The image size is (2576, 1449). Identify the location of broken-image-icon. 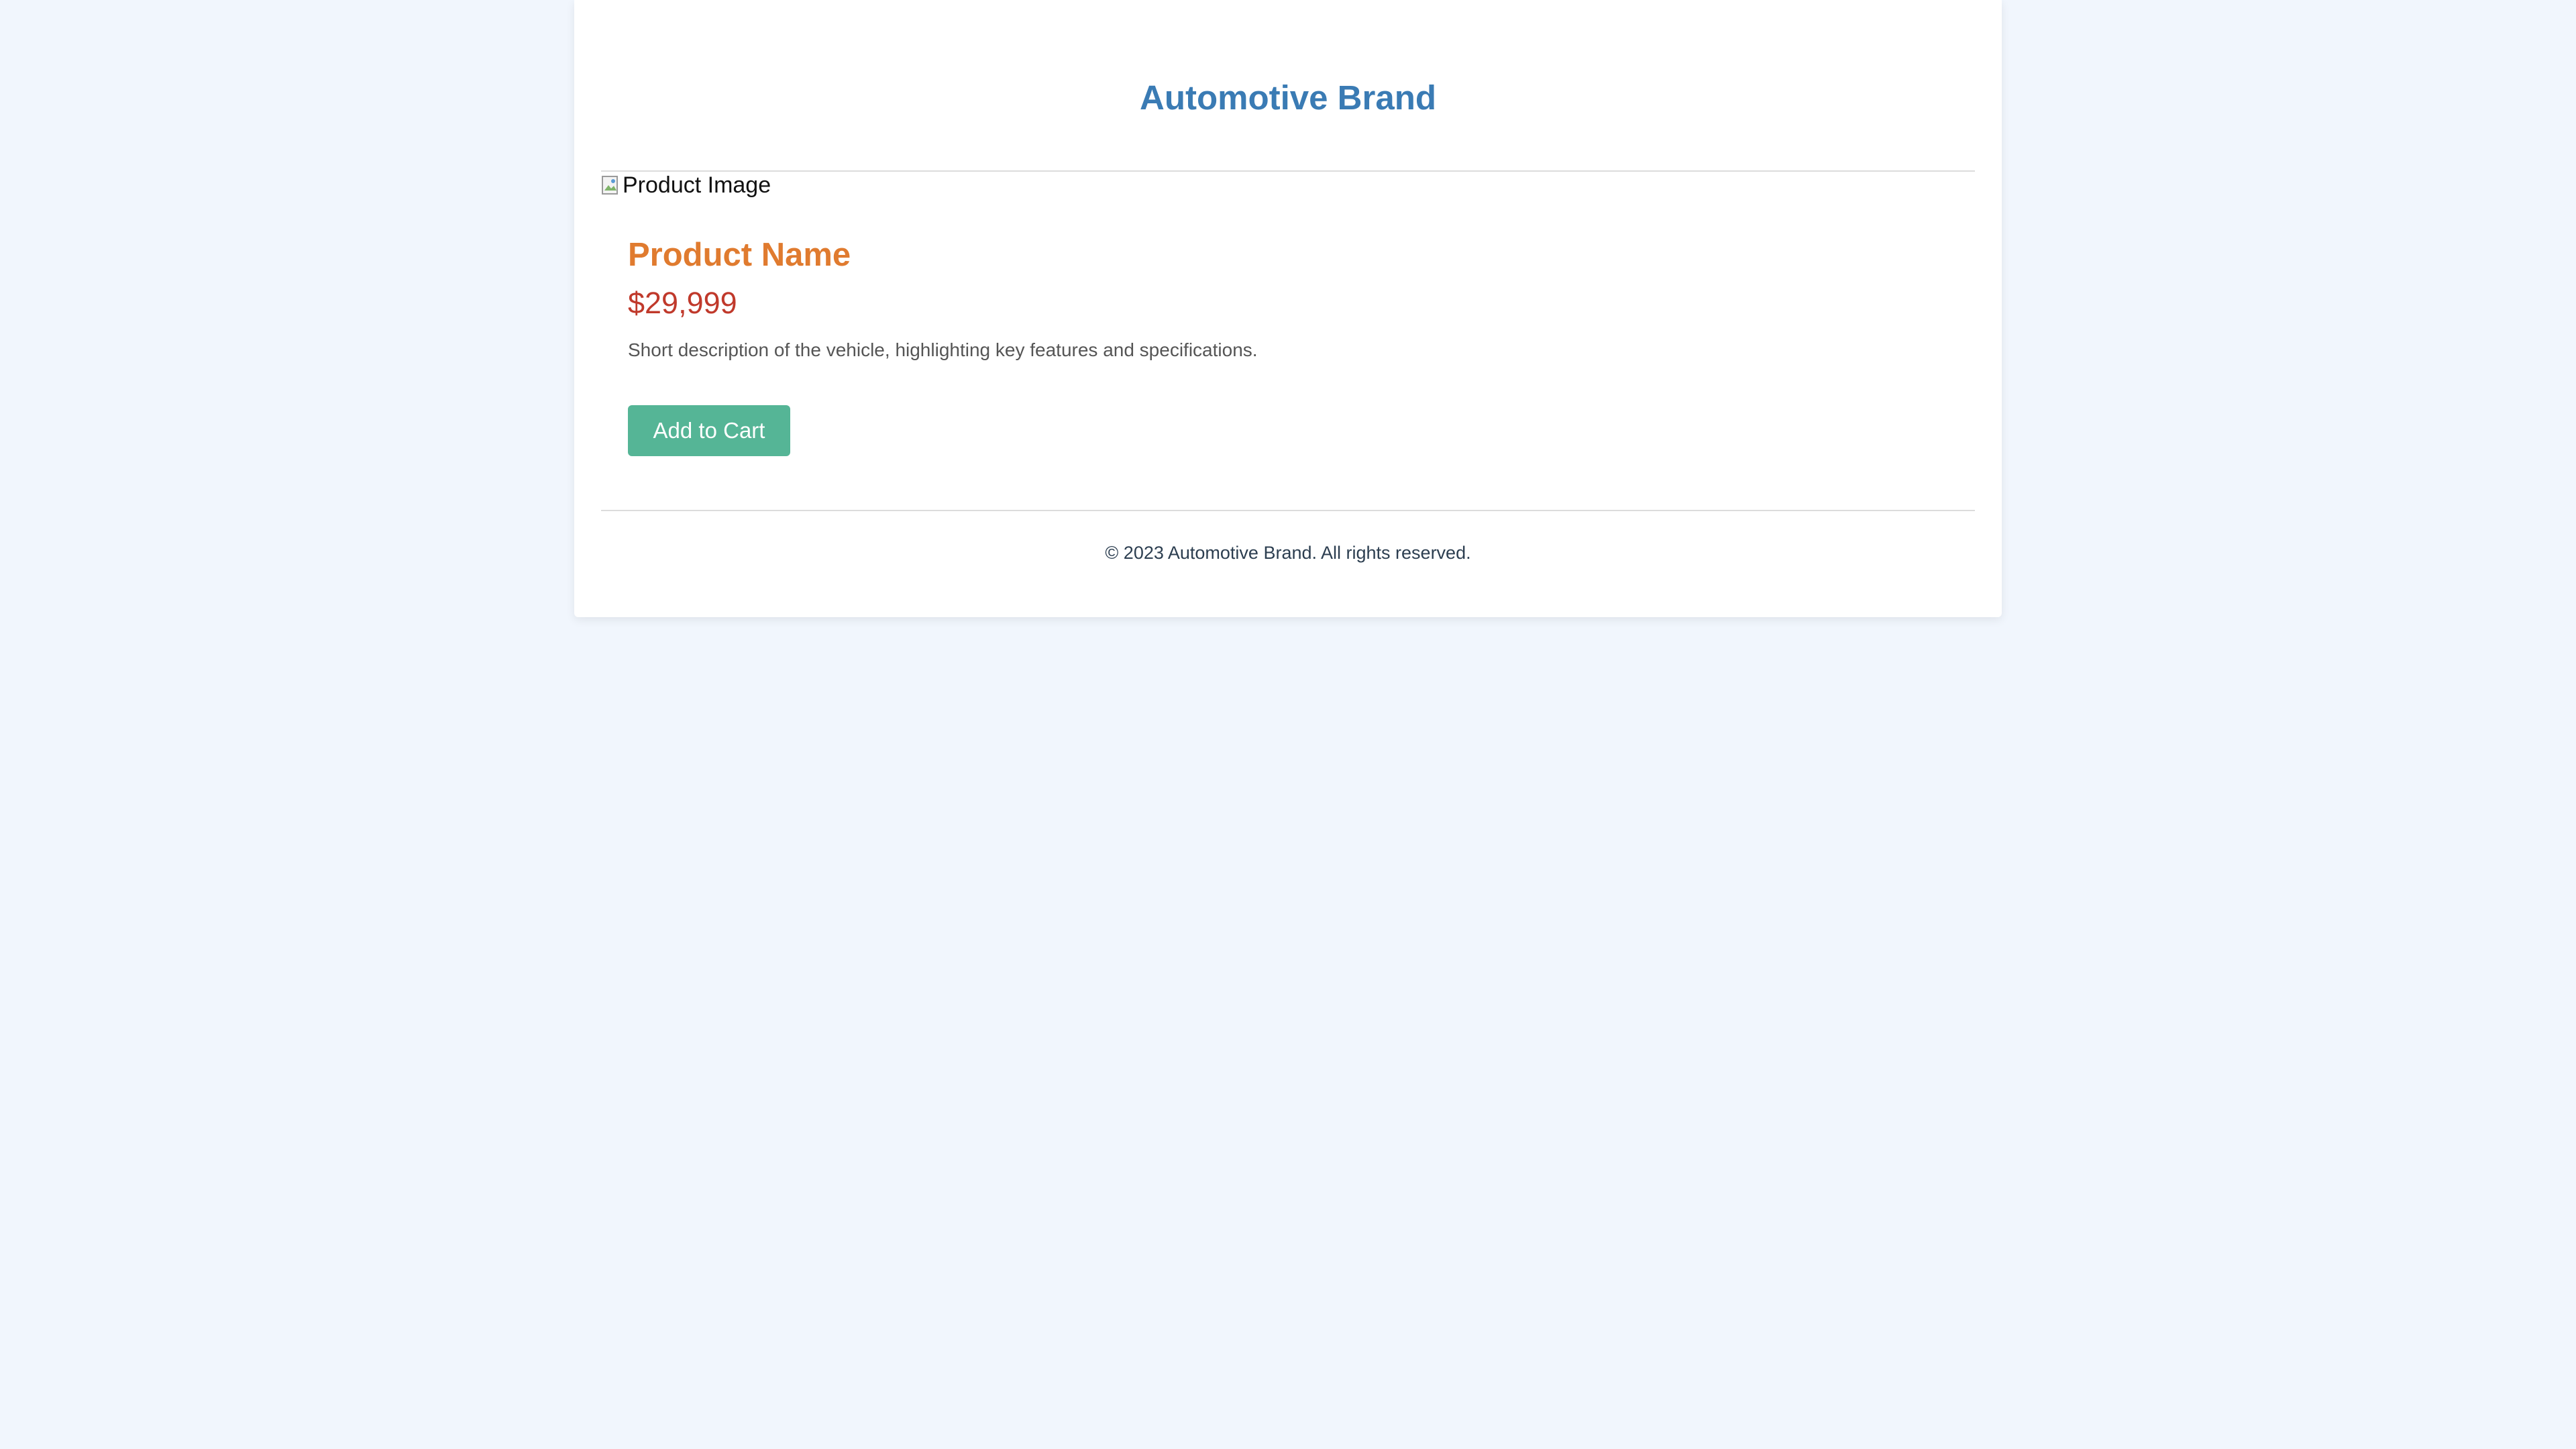
(610, 185).